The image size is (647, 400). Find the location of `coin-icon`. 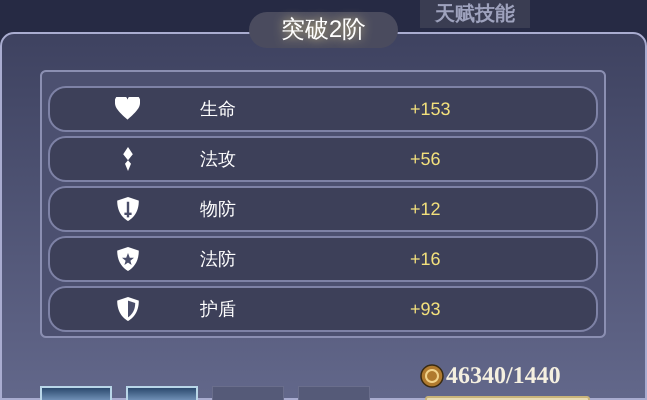

coin-icon is located at coordinates (432, 376).